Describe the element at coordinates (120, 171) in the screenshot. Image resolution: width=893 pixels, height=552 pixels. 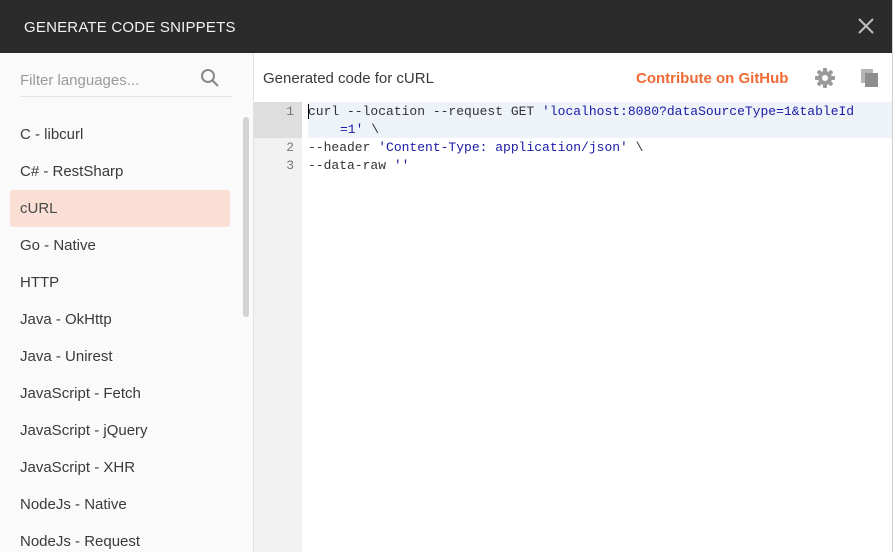
I see `language-item: C# - RestSharp` at that location.